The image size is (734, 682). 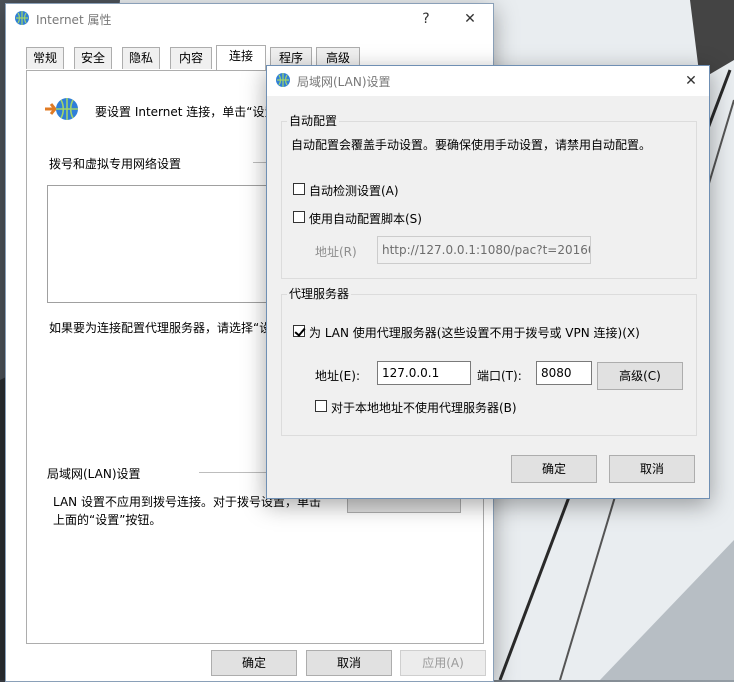 What do you see at coordinates (241, 57) in the screenshot?
I see `tab-connections: 连接` at bounding box center [241, 57].